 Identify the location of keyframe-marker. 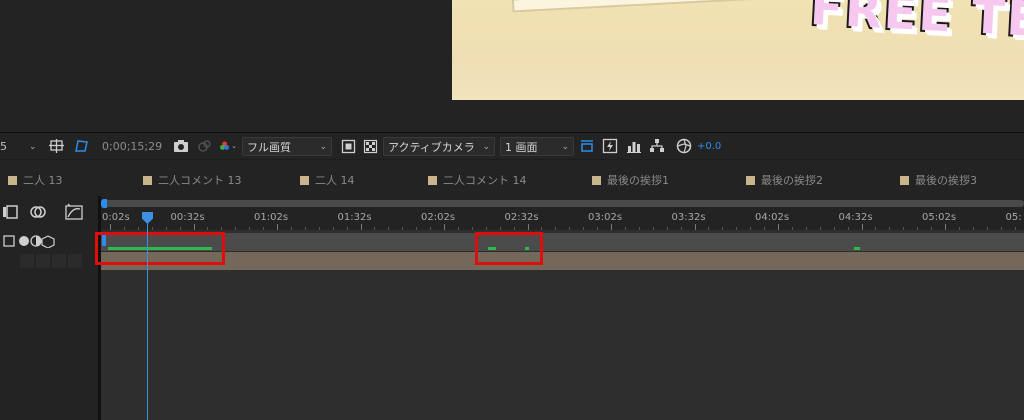
(857, 248).